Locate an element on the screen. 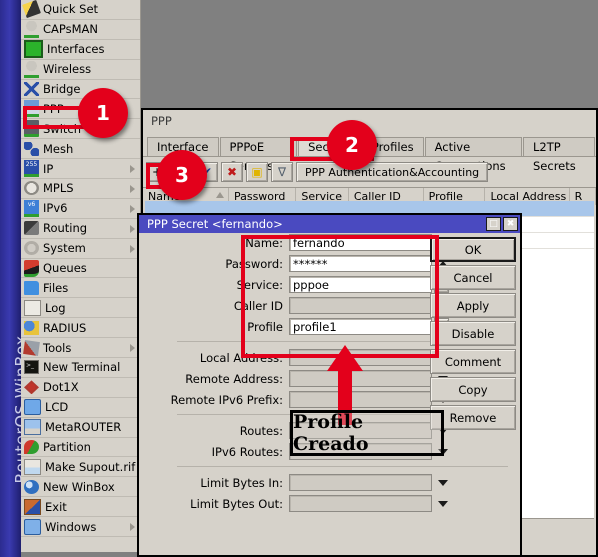 The image size is (598, 557). sidebar-item-queues: Queues is located at coordinates (80, 269).